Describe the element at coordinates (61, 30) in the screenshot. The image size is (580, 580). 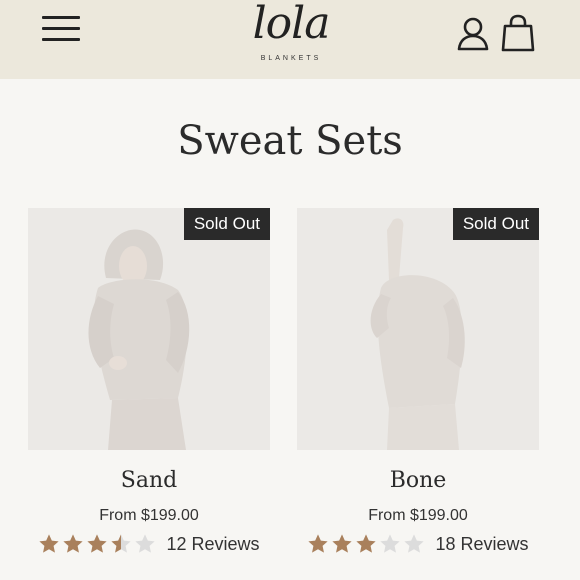
I see `hamburger-menu-icon` at that location.